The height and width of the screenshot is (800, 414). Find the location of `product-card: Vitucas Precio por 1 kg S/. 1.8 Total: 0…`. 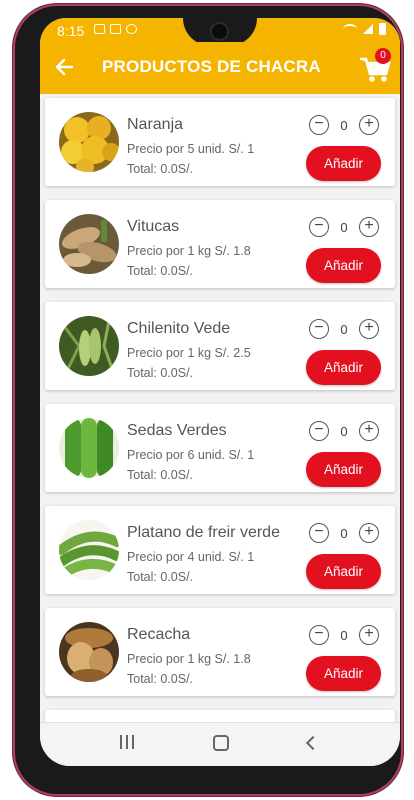

product-card: Vitucas Precio por 1 kg S/. 1.8 Total: 0… is located at coordinates (220, 244).